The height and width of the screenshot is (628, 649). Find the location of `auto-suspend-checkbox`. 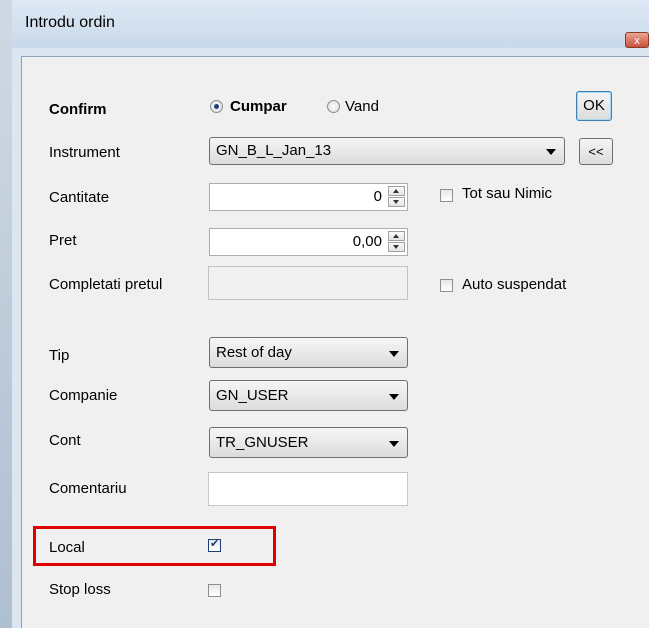

auto-suspend-checkbox is located at coordinates (446, 285).